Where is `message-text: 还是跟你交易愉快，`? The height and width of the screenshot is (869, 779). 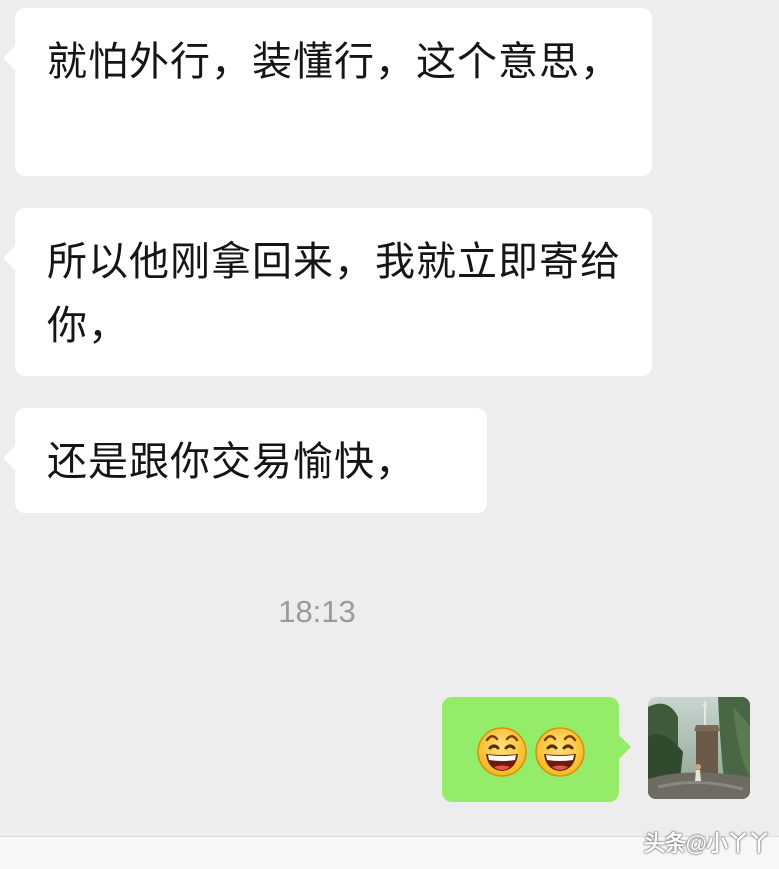
message-text: 还是跟你交易愉快， is located at coordinates (231, 462).